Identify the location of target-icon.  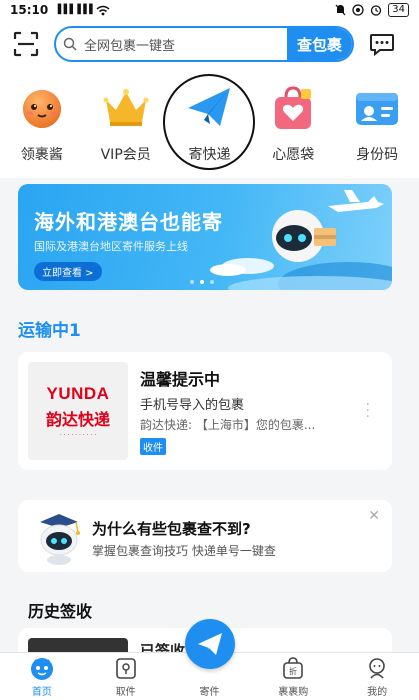
(358, 10).